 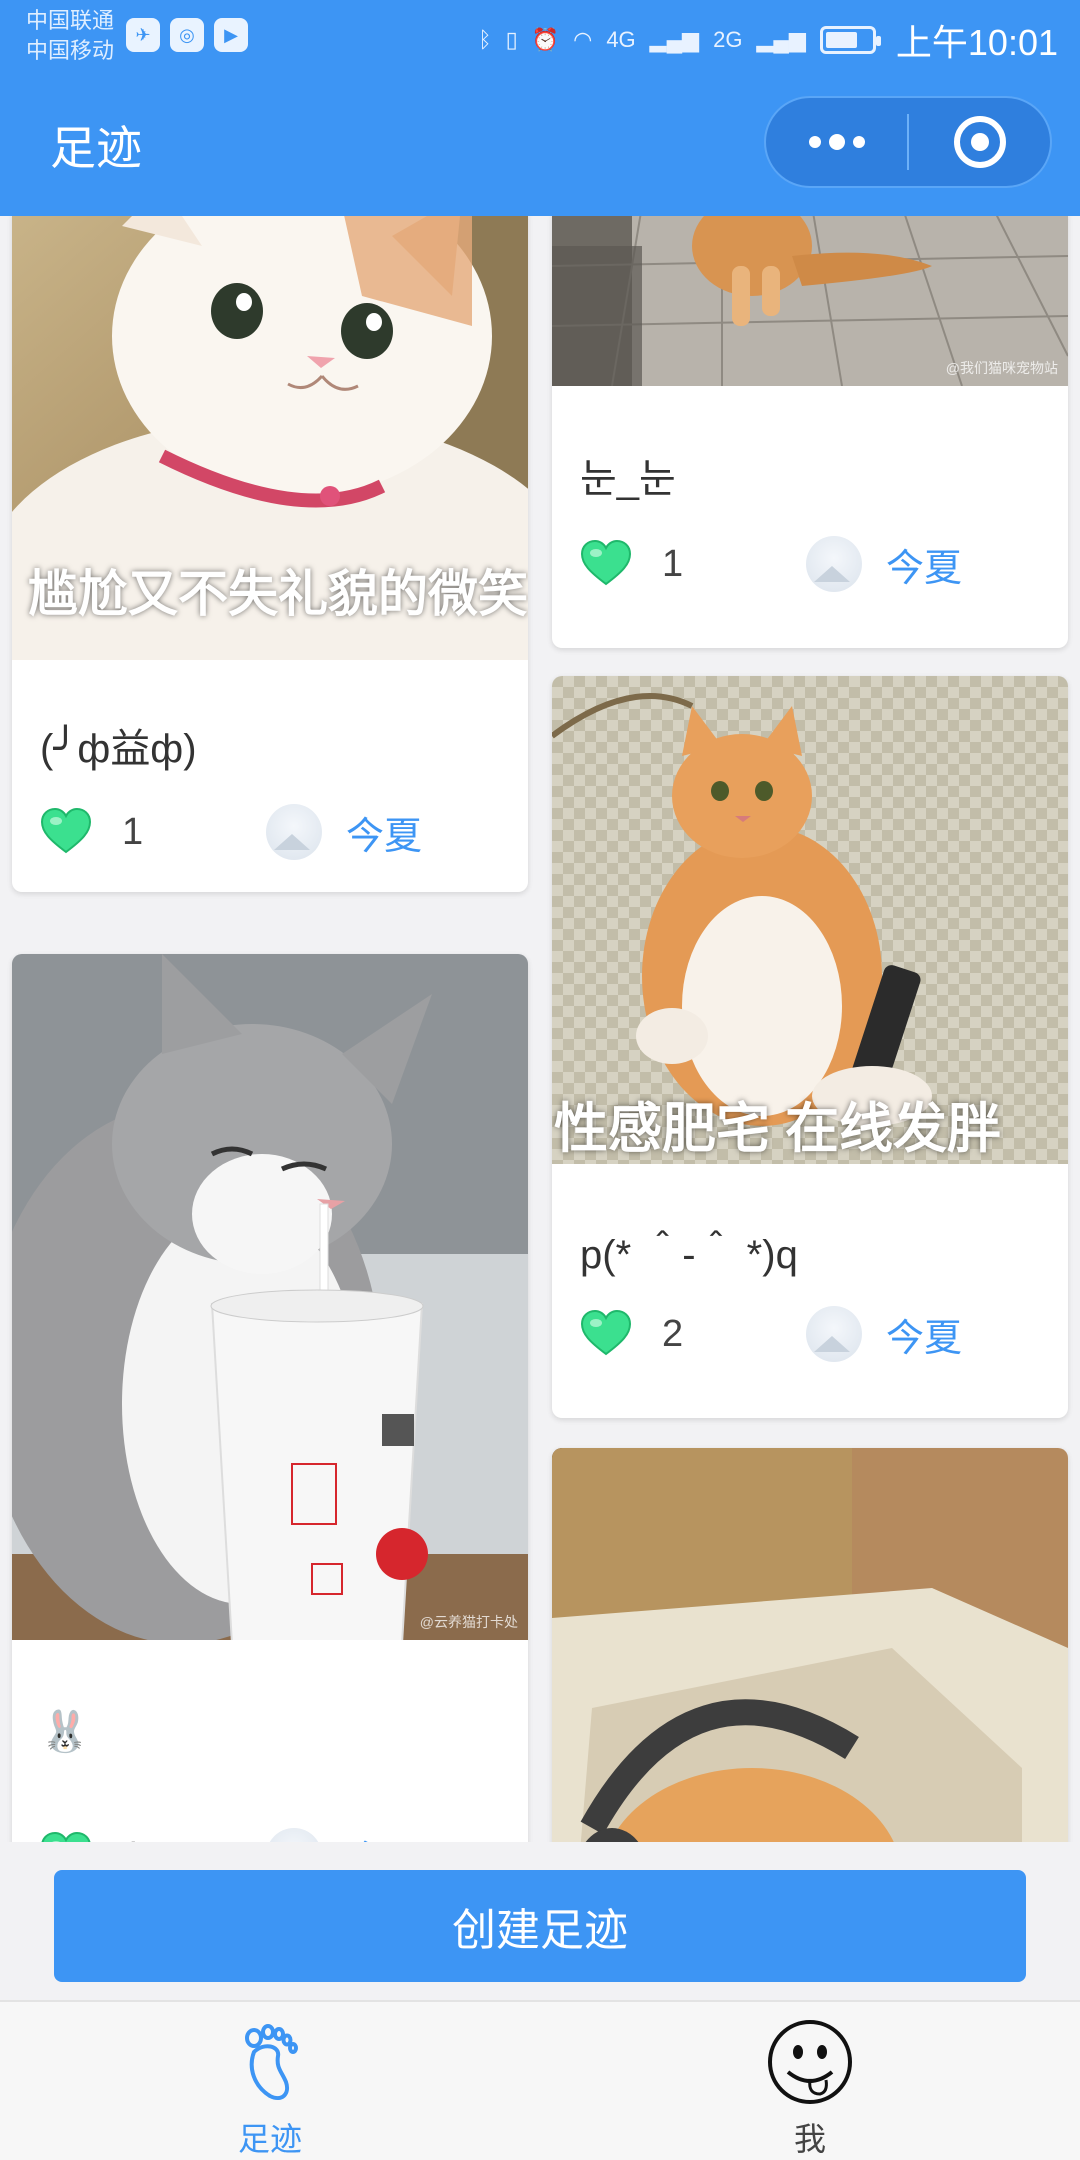 What do you see at coordinates (728, 39) in the screenshot?
I see `network-type-2: 2G` at bounding box center [728, 39].